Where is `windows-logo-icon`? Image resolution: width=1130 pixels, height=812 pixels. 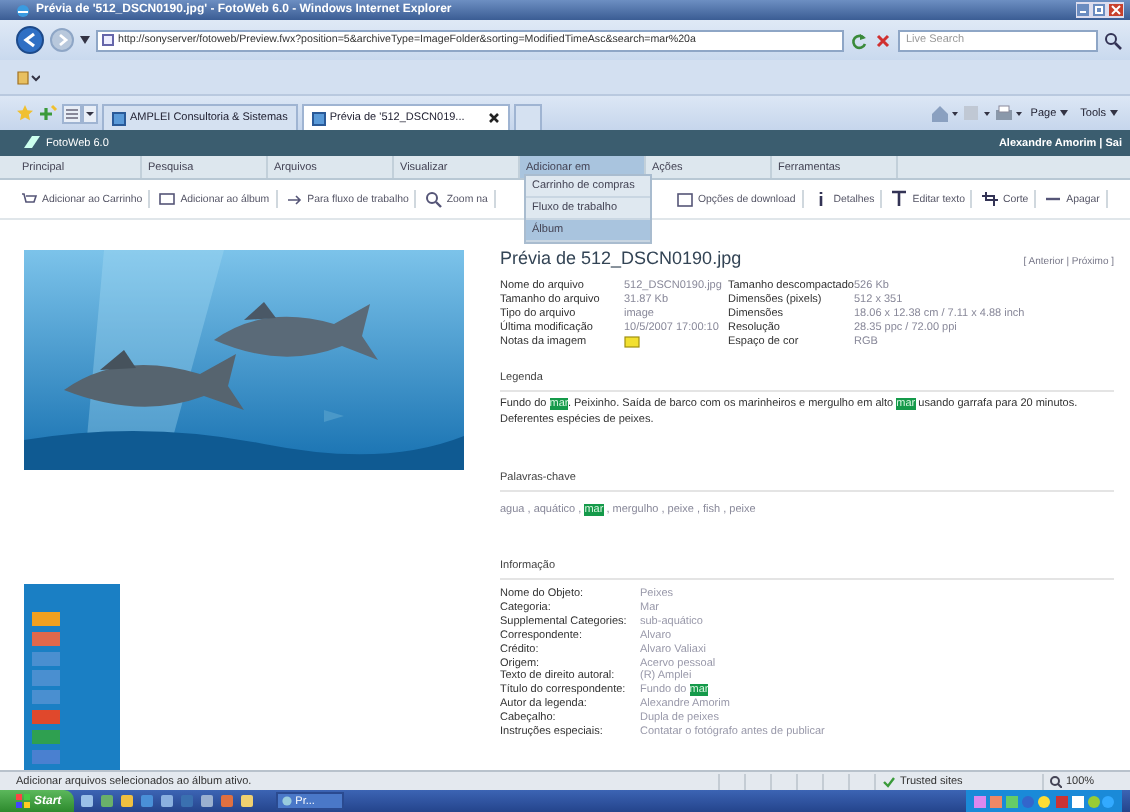
windows-logo-icon is located at coordinates (23, 801).